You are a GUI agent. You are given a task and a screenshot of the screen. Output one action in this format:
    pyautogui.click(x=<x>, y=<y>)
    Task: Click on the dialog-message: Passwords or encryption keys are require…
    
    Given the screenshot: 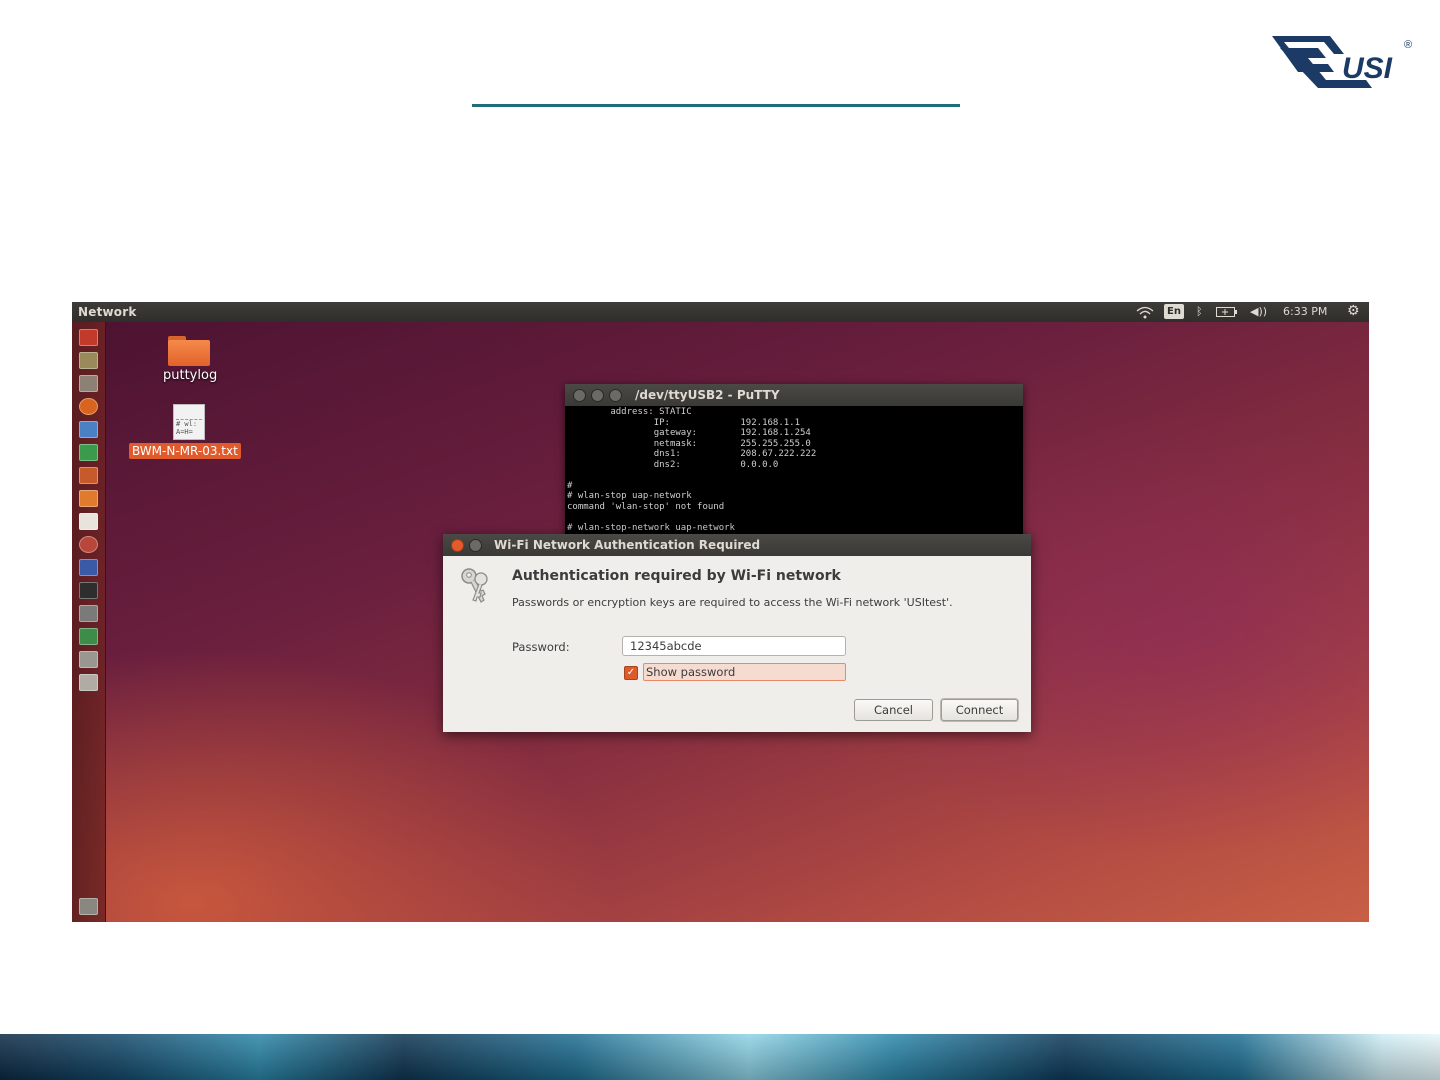 What is the action you would take?
    pyautogui.click(x=732, y=602)
    